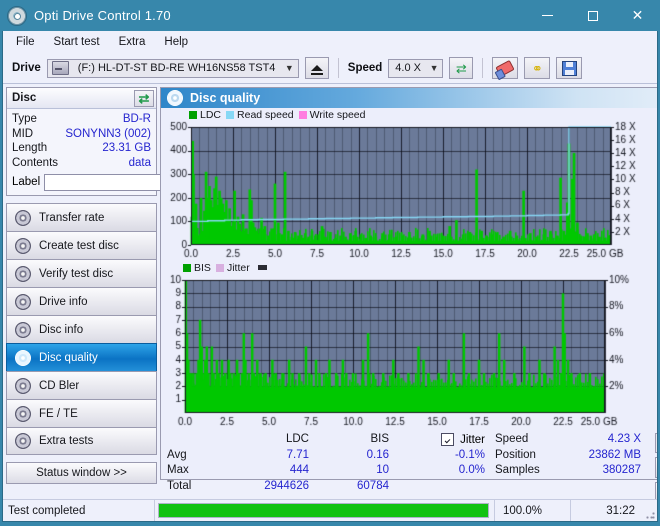  I want to click on sidebar-item-label: Extra tests, so click(66, 441).